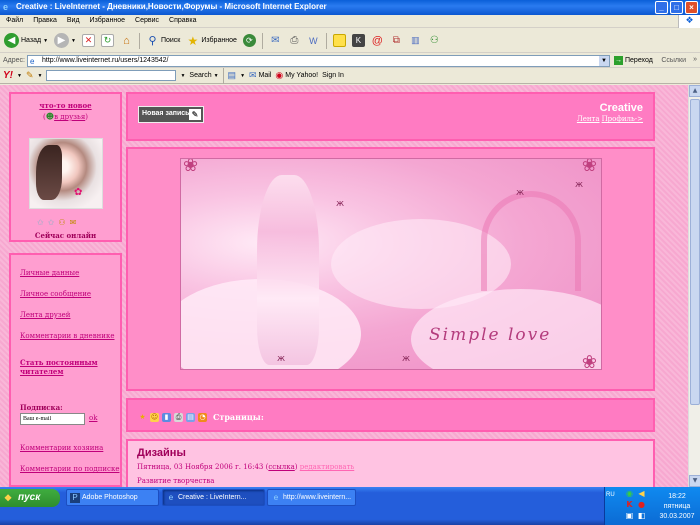 This screenshot has width=700, height=525. Describe the element at coordinates (70, 294) in the screenshot. I see `sidebar-item-message: Личное сообщение` at that location.